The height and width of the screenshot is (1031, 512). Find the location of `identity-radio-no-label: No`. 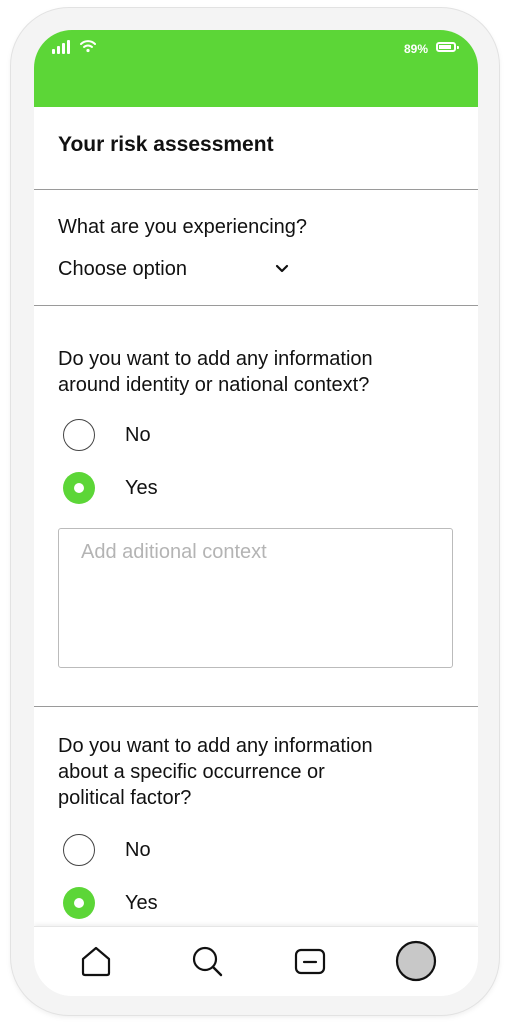

identity-radio-no-label: No is located at coordinates (138, 435).